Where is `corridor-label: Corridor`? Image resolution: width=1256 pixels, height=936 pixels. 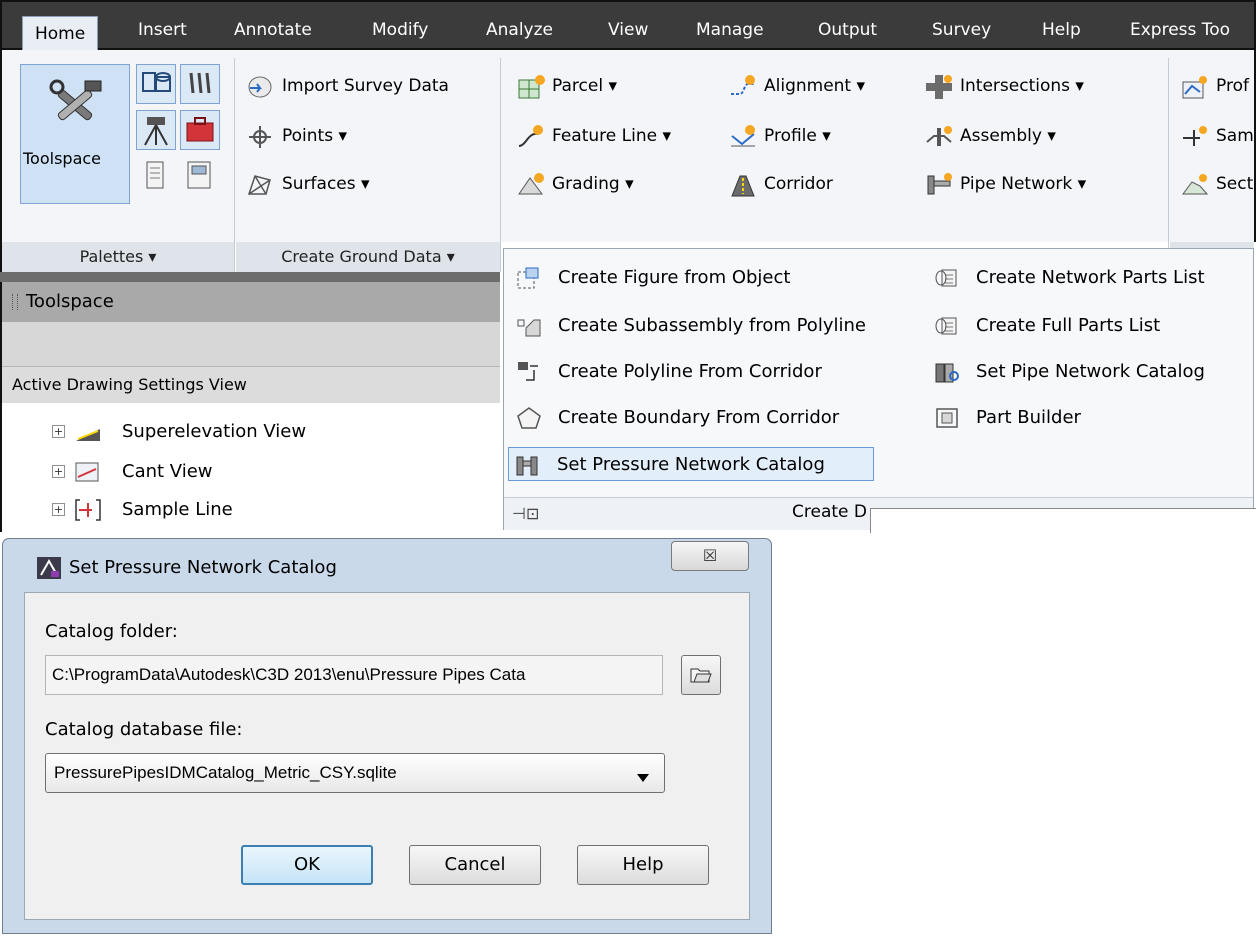 corridor-label: Corridor is located at coordinates (798, 184).